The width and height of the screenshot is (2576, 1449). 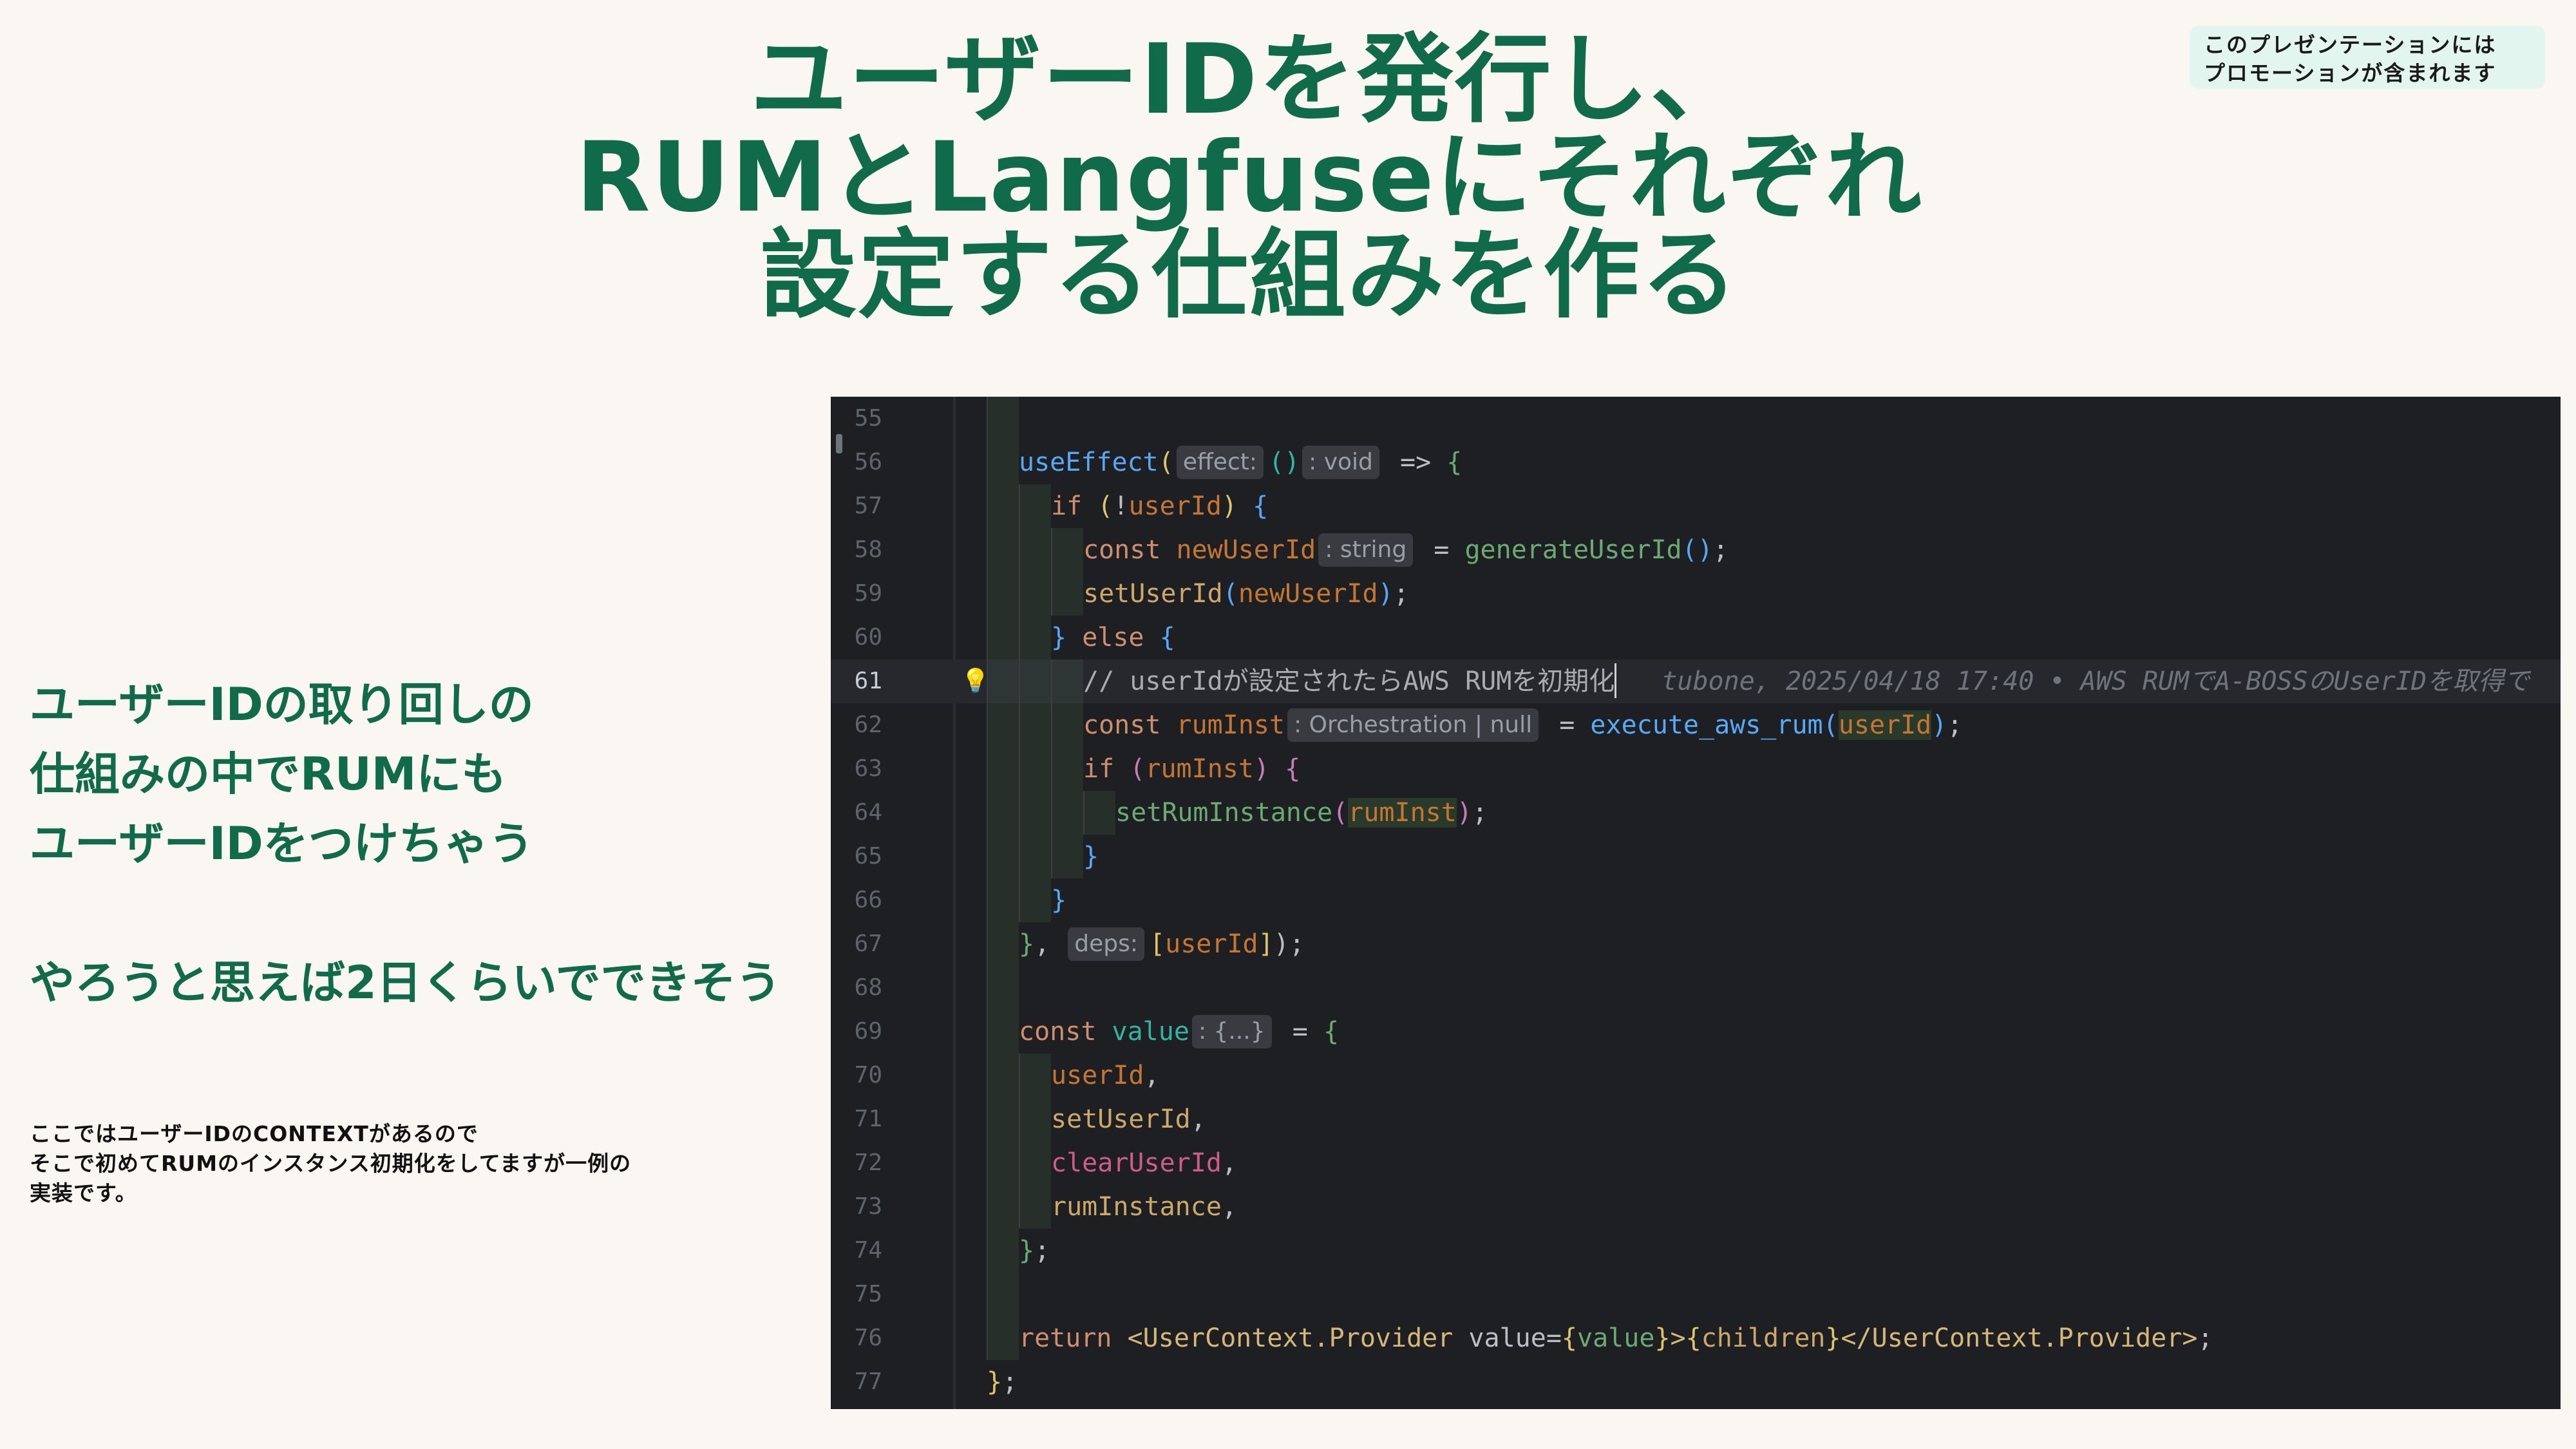 What do you see at coordinates (1366, 550) in the screenshot?
I see `inlay-hint: : string` at bounding box center [1366, 550].